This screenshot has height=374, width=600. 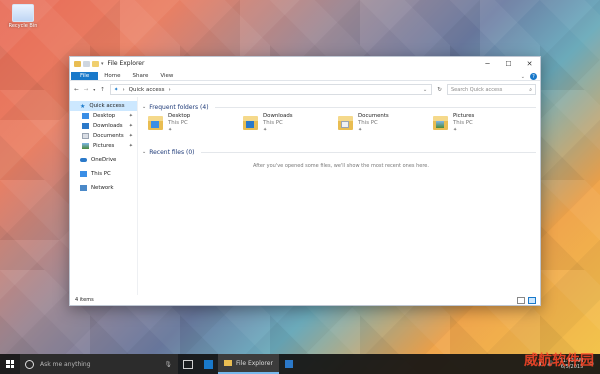 I want to click on address-dropdown-icon: ⌄, so click(x=427, y=90).